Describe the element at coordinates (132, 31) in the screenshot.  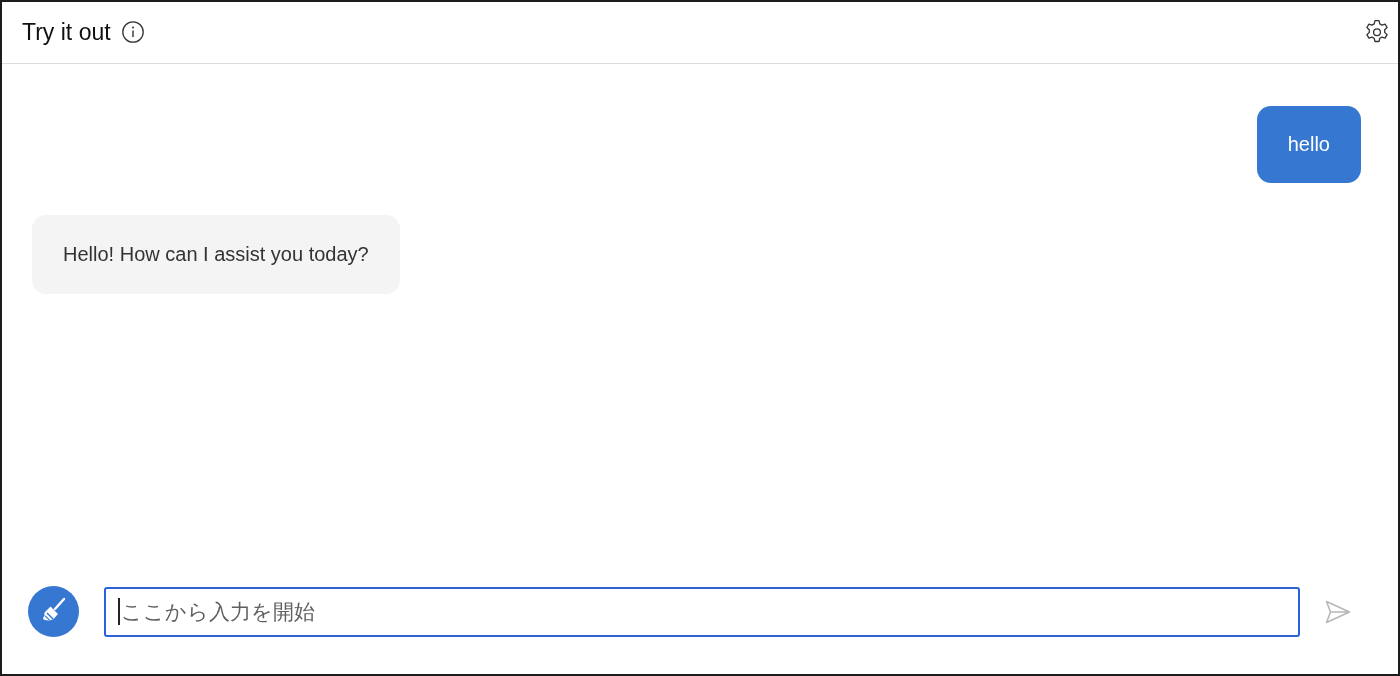
I see `info-icon` at that location.